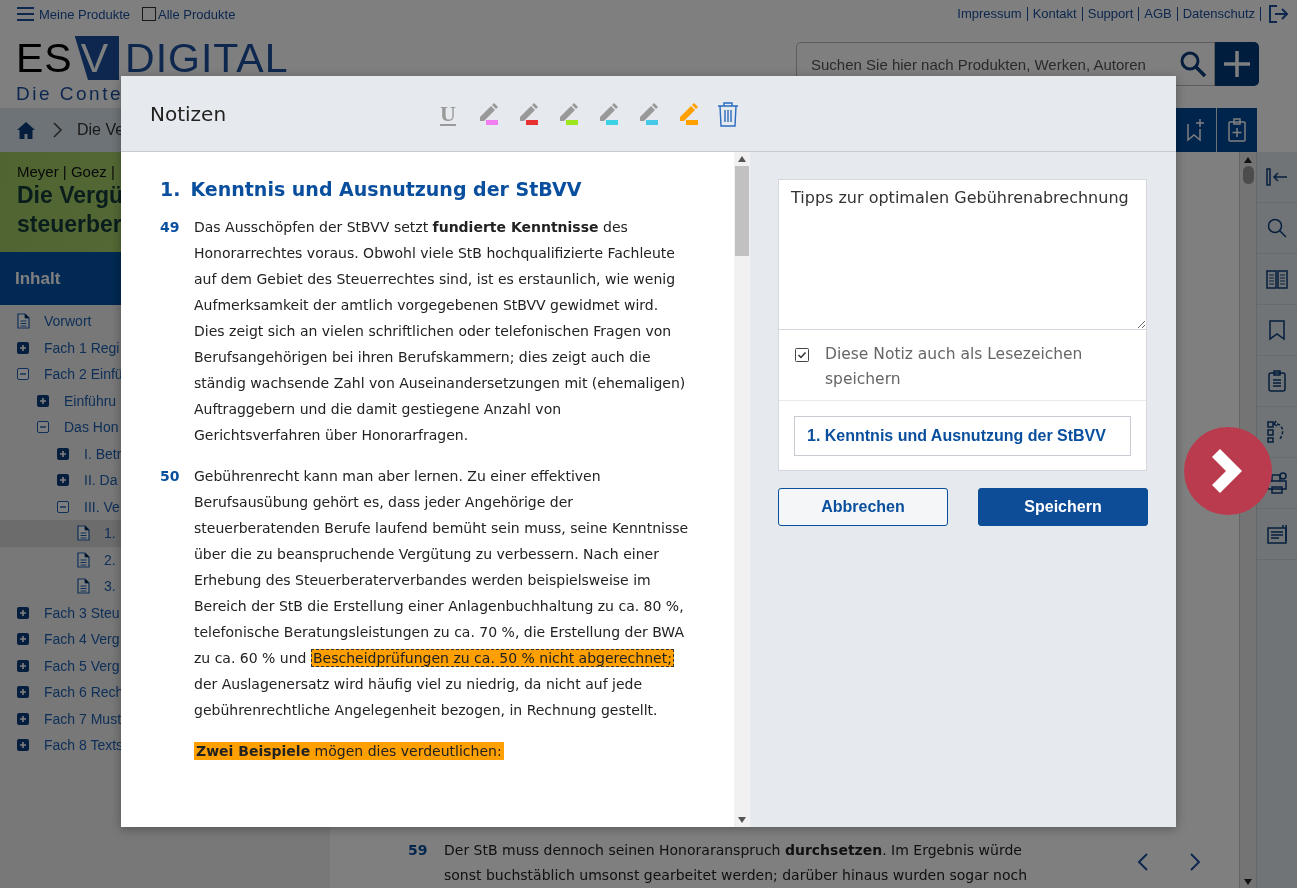  What do you see at coordinates (386, 189) in the screenshot?
I see `section-title: Kenntnis und Ausnutzung der StBVV` at bounding box center [386, 189].